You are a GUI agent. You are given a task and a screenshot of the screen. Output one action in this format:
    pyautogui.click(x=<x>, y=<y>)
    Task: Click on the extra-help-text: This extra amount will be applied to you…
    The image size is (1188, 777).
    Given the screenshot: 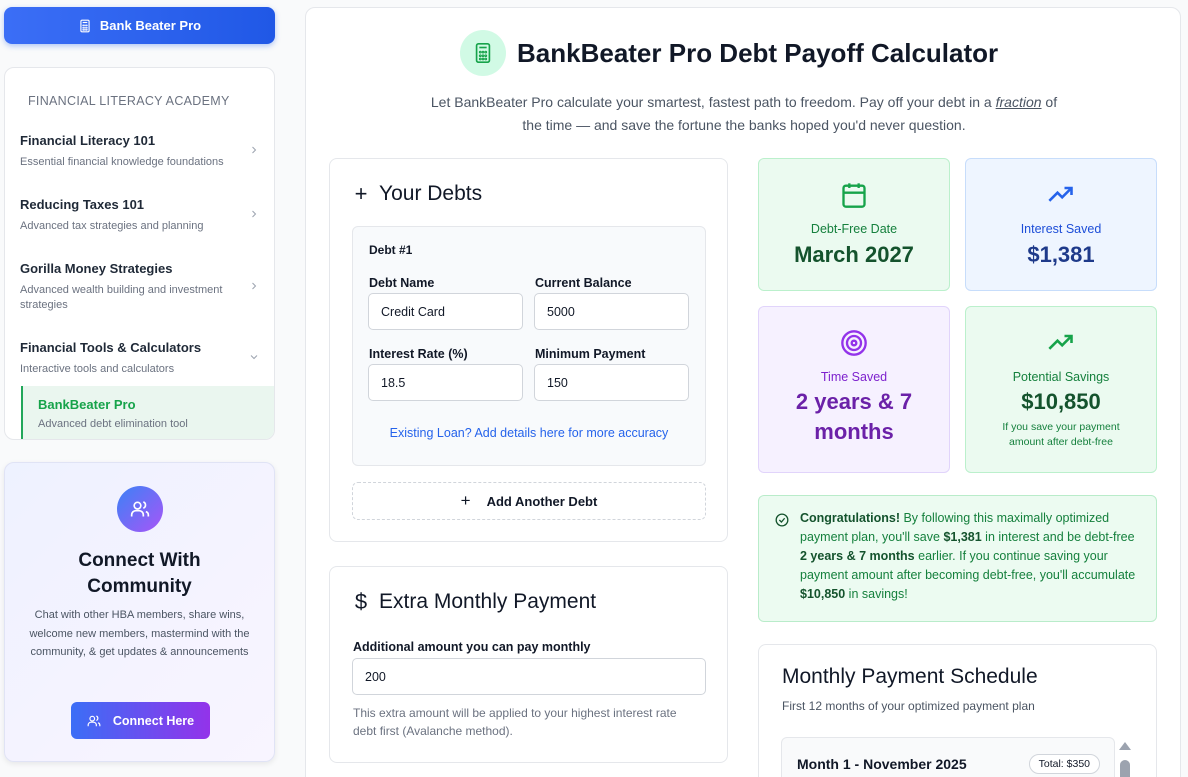 What is the action you would take?
    pyautogui.click(x=515, y=722)
    